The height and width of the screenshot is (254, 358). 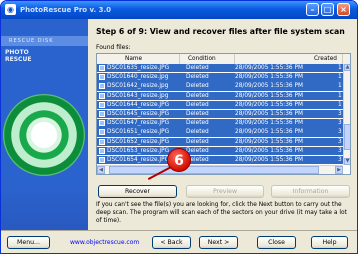 I want to click on back-button: < Back, so click(x=171, y=242).